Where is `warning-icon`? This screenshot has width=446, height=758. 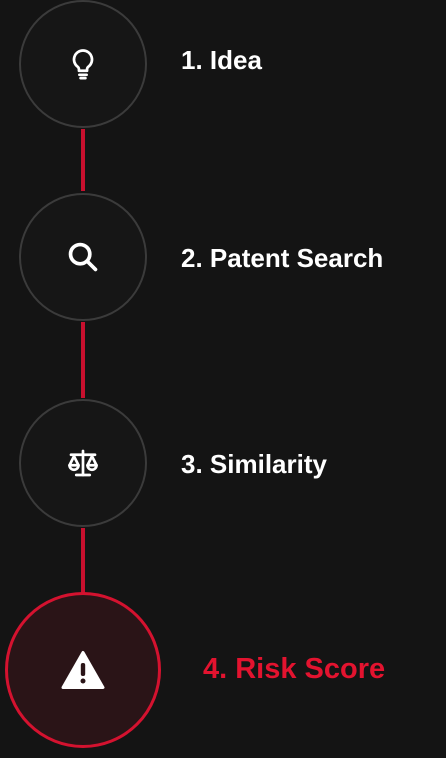 warning-icon is located at coordinates (83, 670).